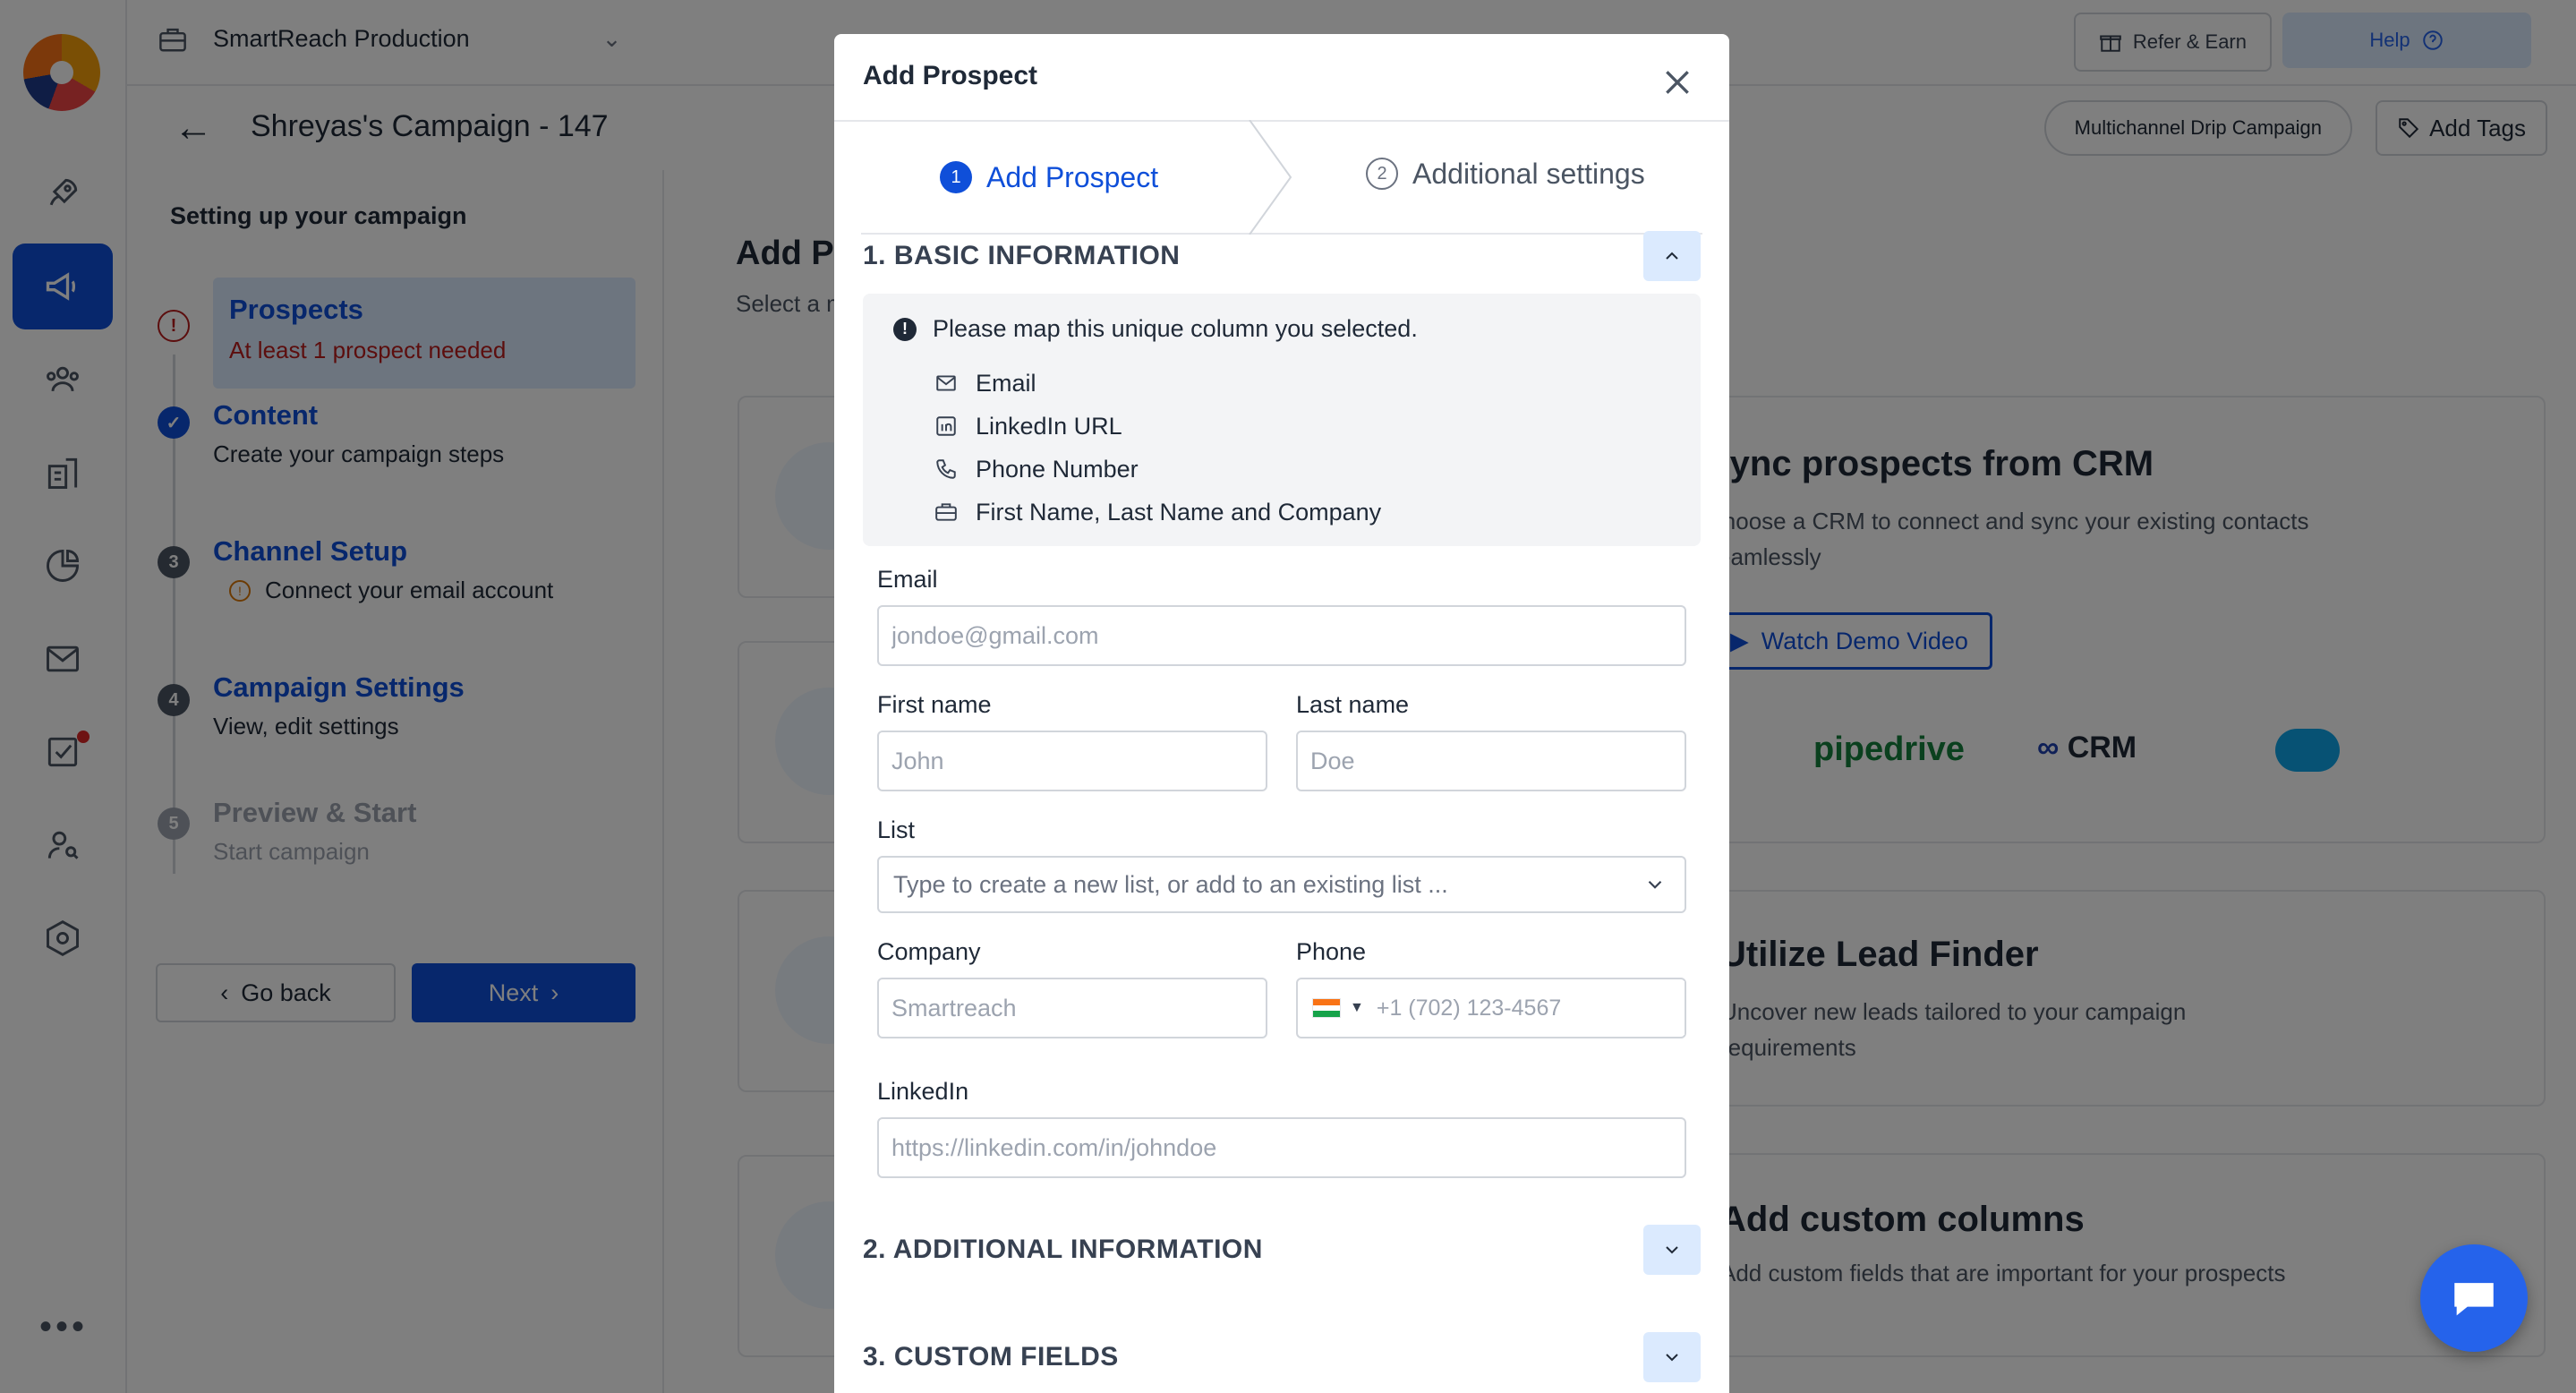 This screenshot has width=2576, height=1393. I want to click on list-item-label: LinkedIn URL, so click(1049, 426).